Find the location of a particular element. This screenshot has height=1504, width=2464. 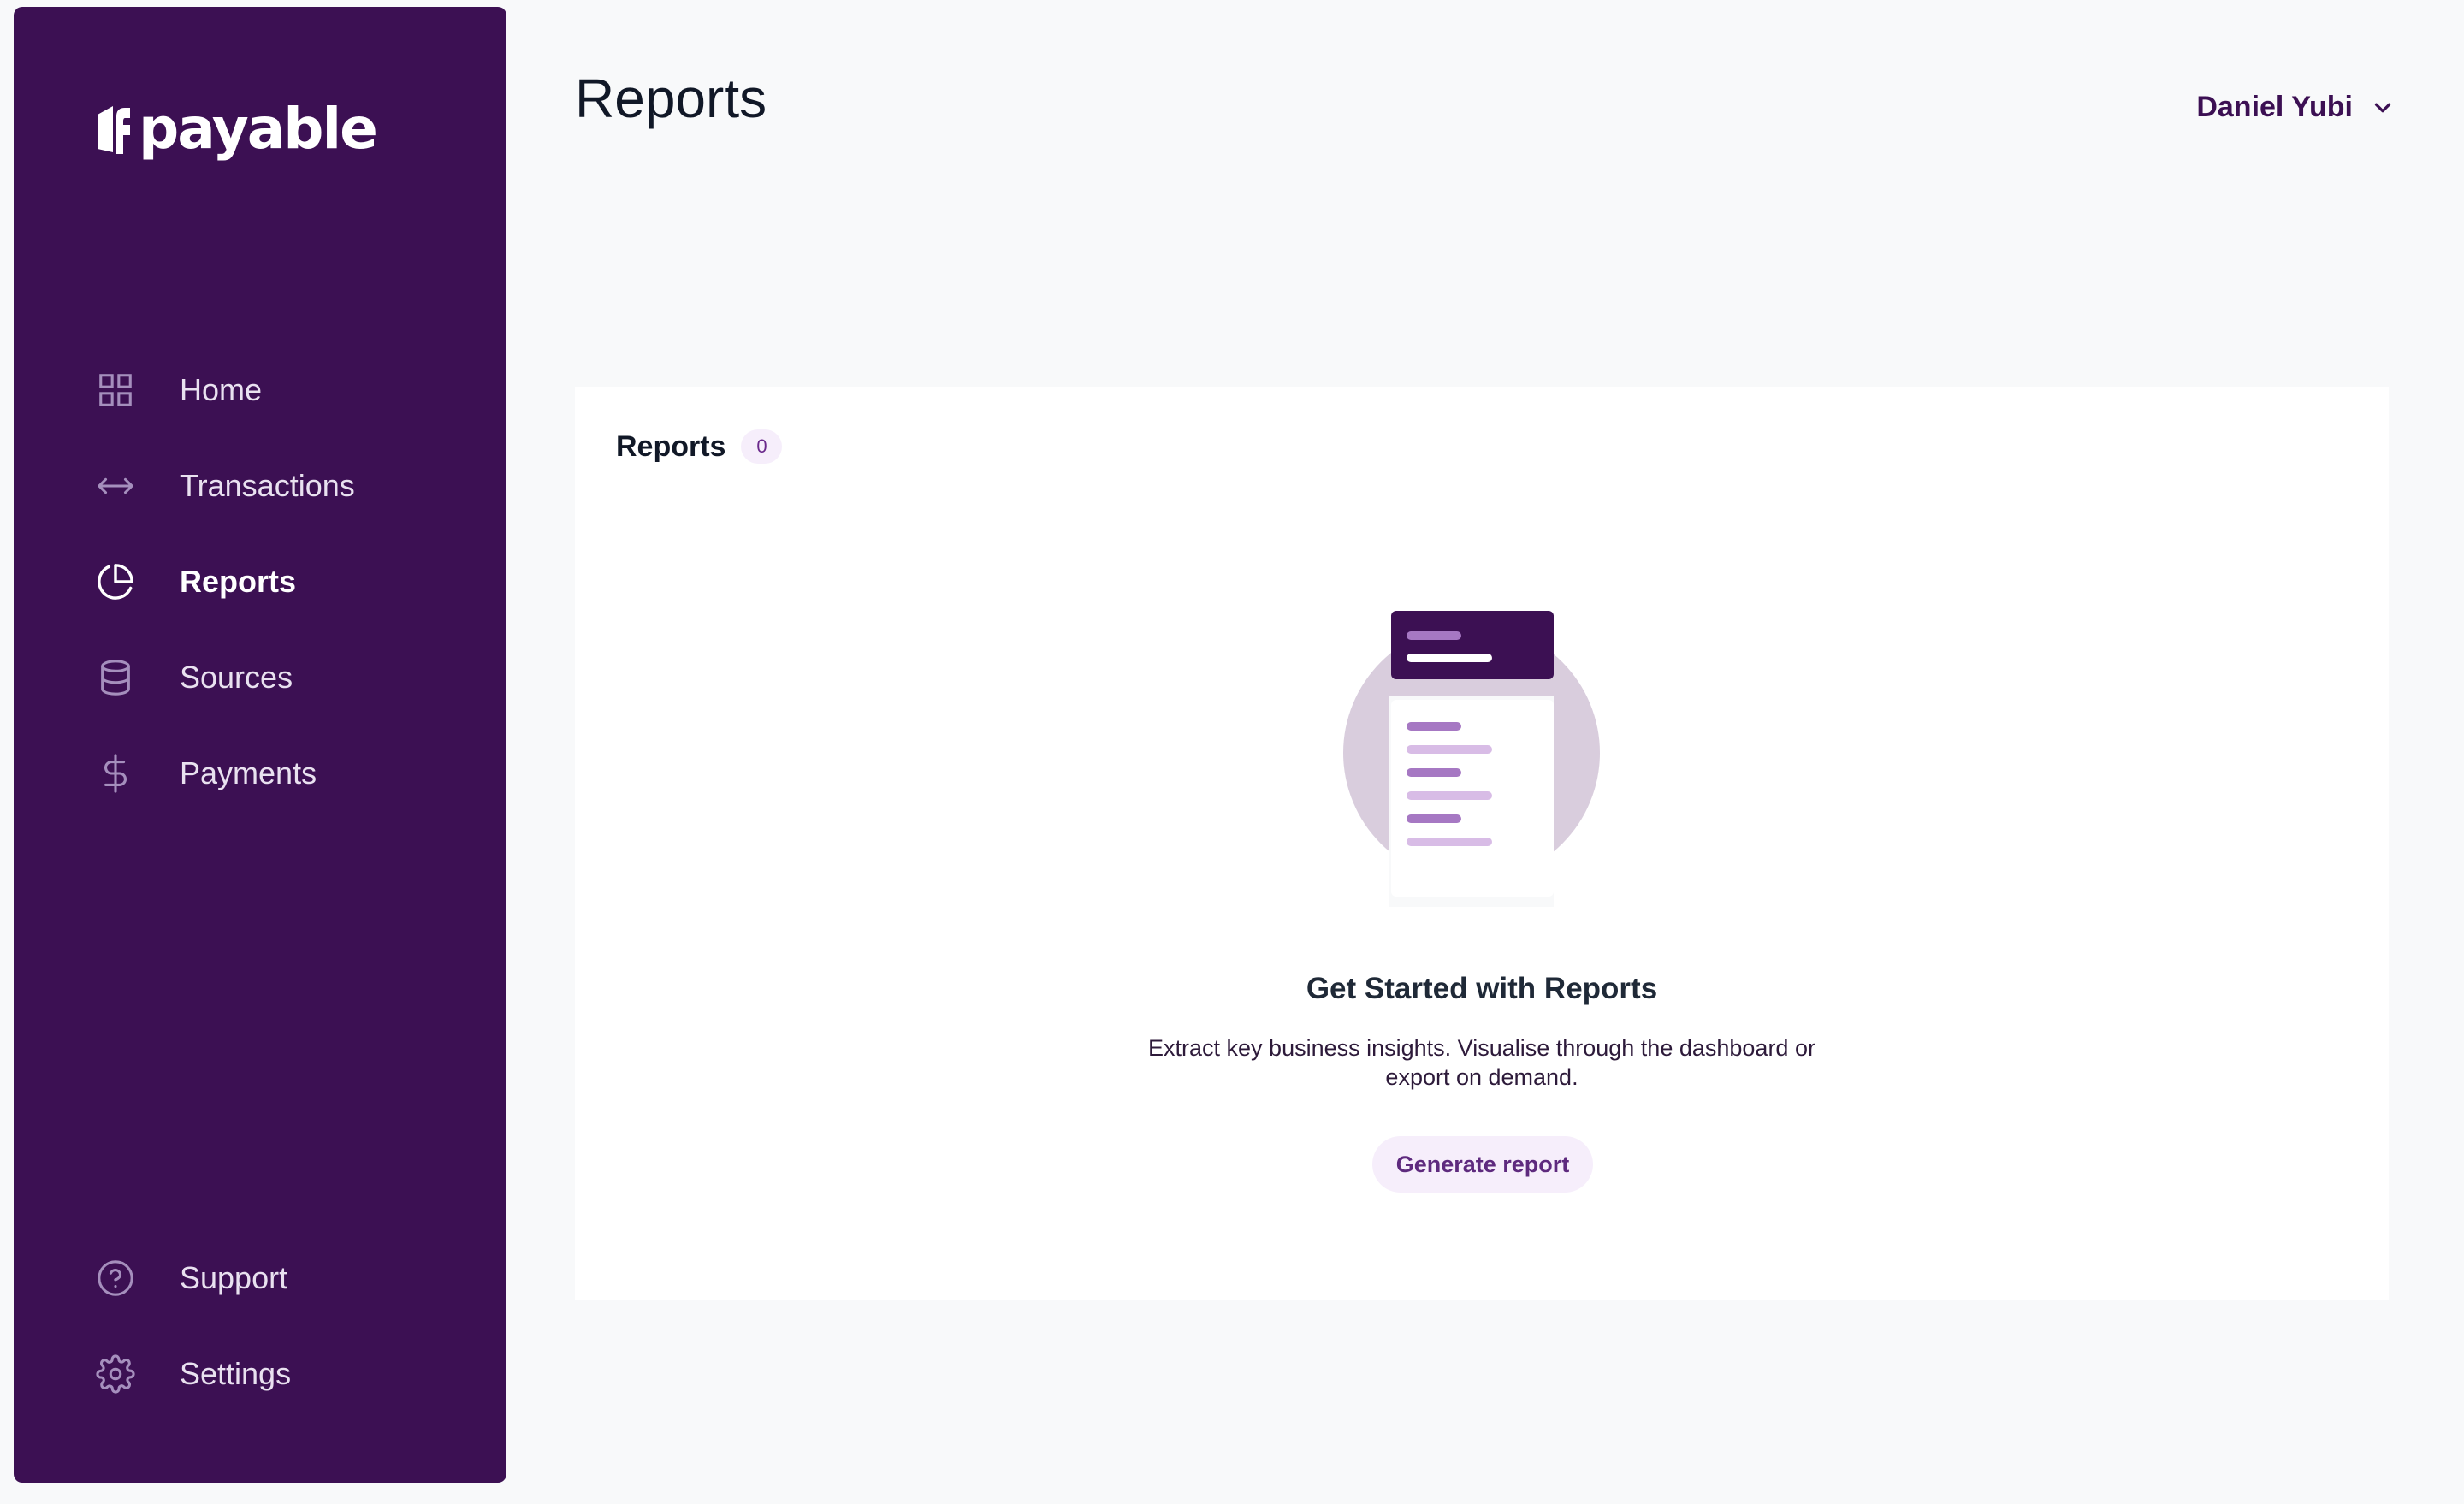

pie-chart-icon is located at coordinates (115, 581).